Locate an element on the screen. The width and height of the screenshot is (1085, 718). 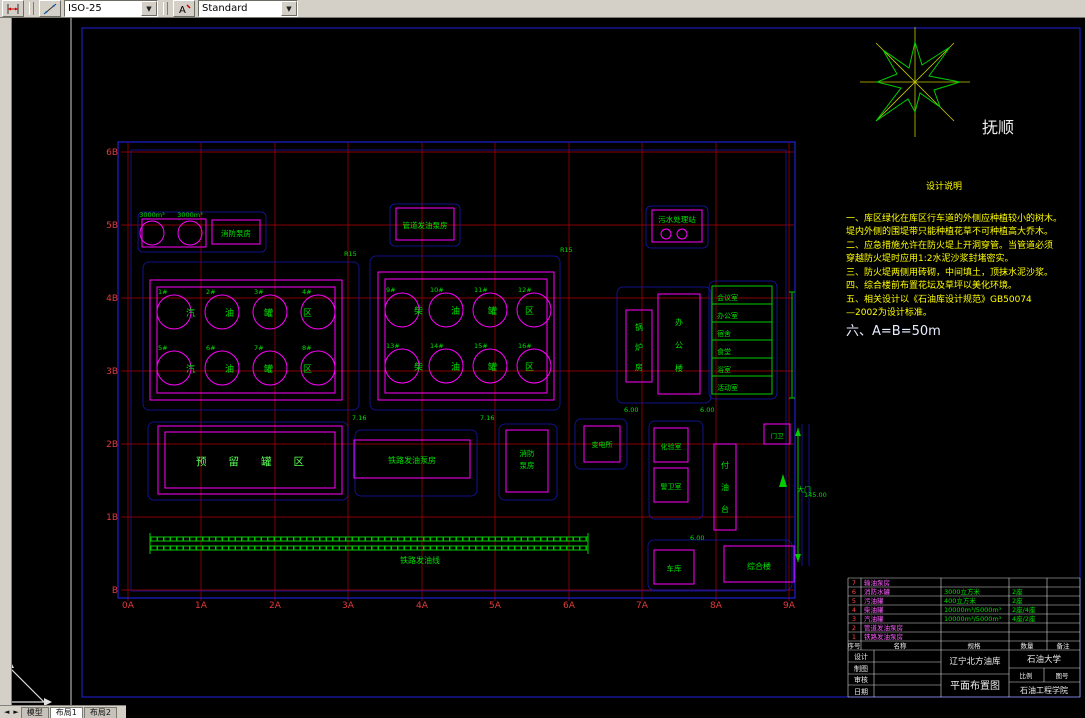
svg-text: 5 is located at coordinates (854, 601).